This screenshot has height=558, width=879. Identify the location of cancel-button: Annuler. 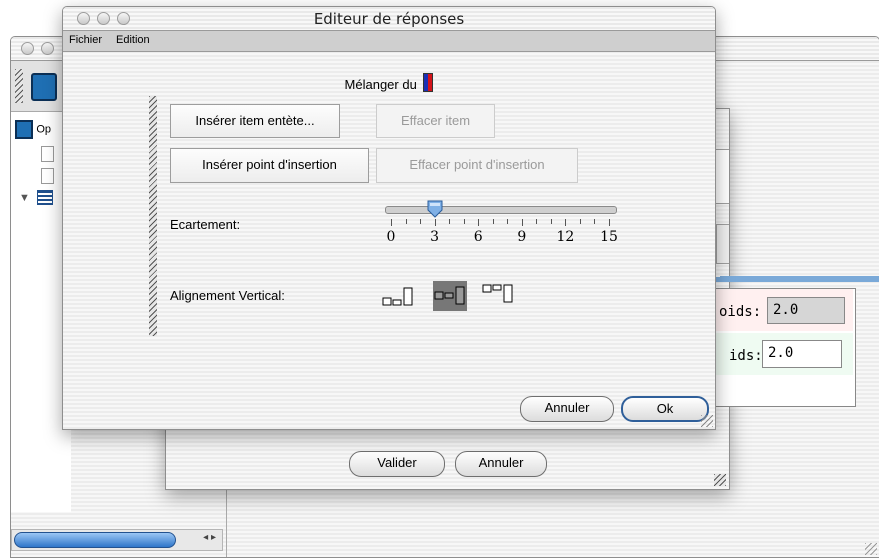
(567, 409).